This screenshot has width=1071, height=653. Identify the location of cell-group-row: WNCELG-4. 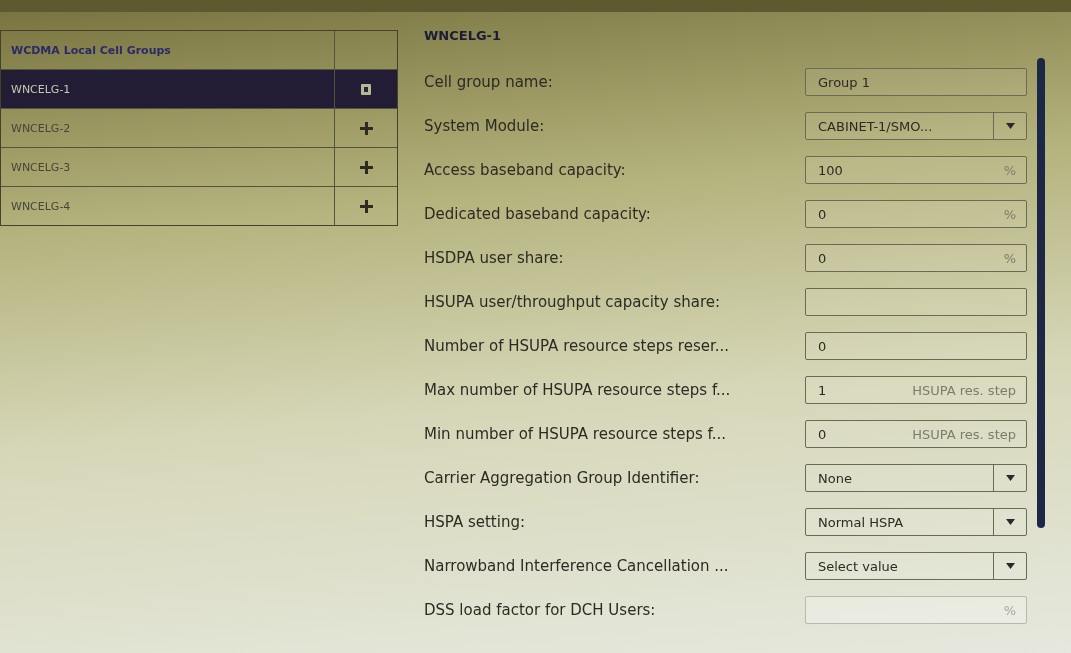
(199, 206).